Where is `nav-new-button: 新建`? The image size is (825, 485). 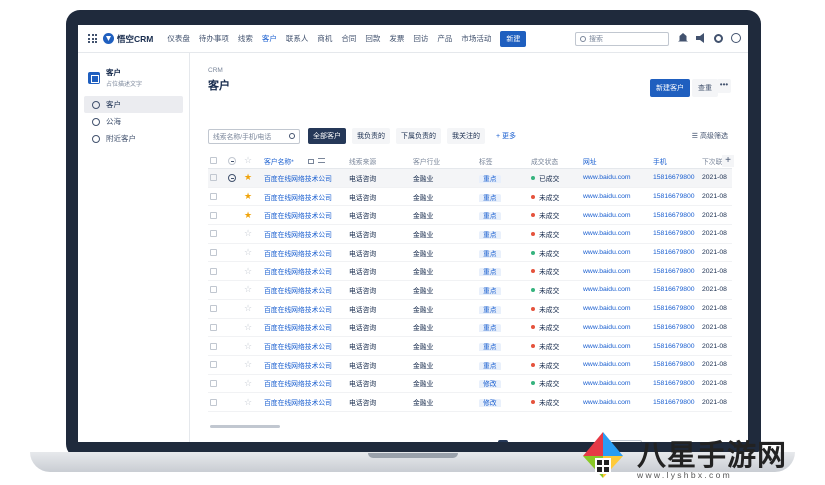 nav-new-button: 新建 is located at coordinates (513, 38).